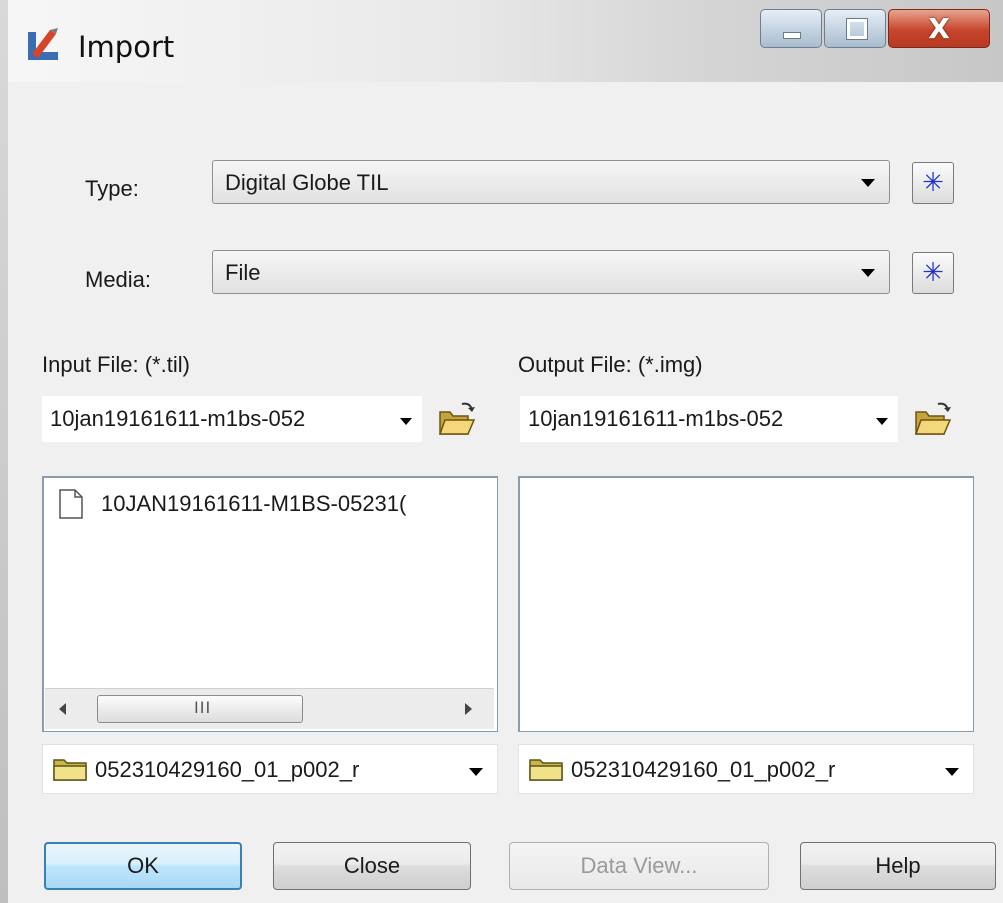 This screenshot has height=903, width=1003. I want to click on help-button: Help, so click(898, 866).